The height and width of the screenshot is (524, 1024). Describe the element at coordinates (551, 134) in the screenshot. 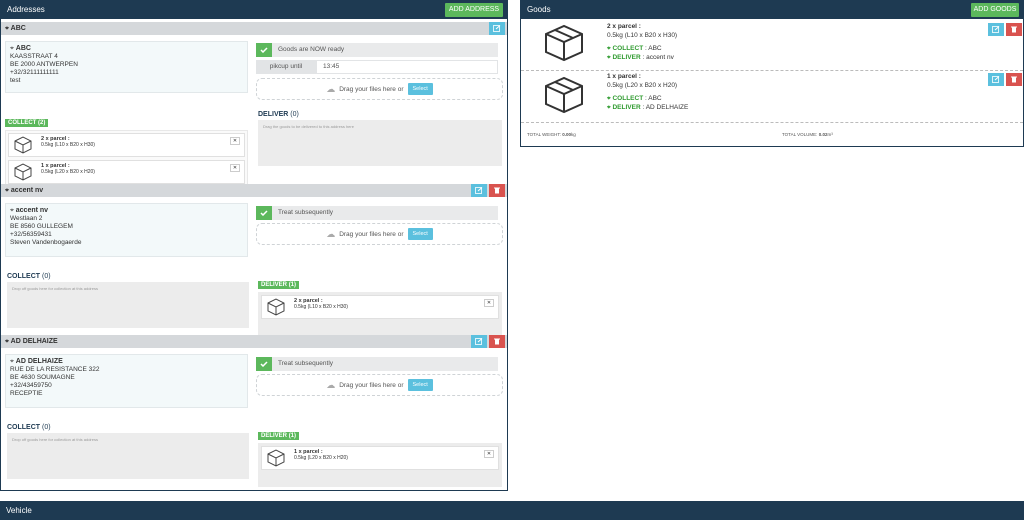

I see `total-weight: TOTAL WEIGHT: 0.00kg` at that location.